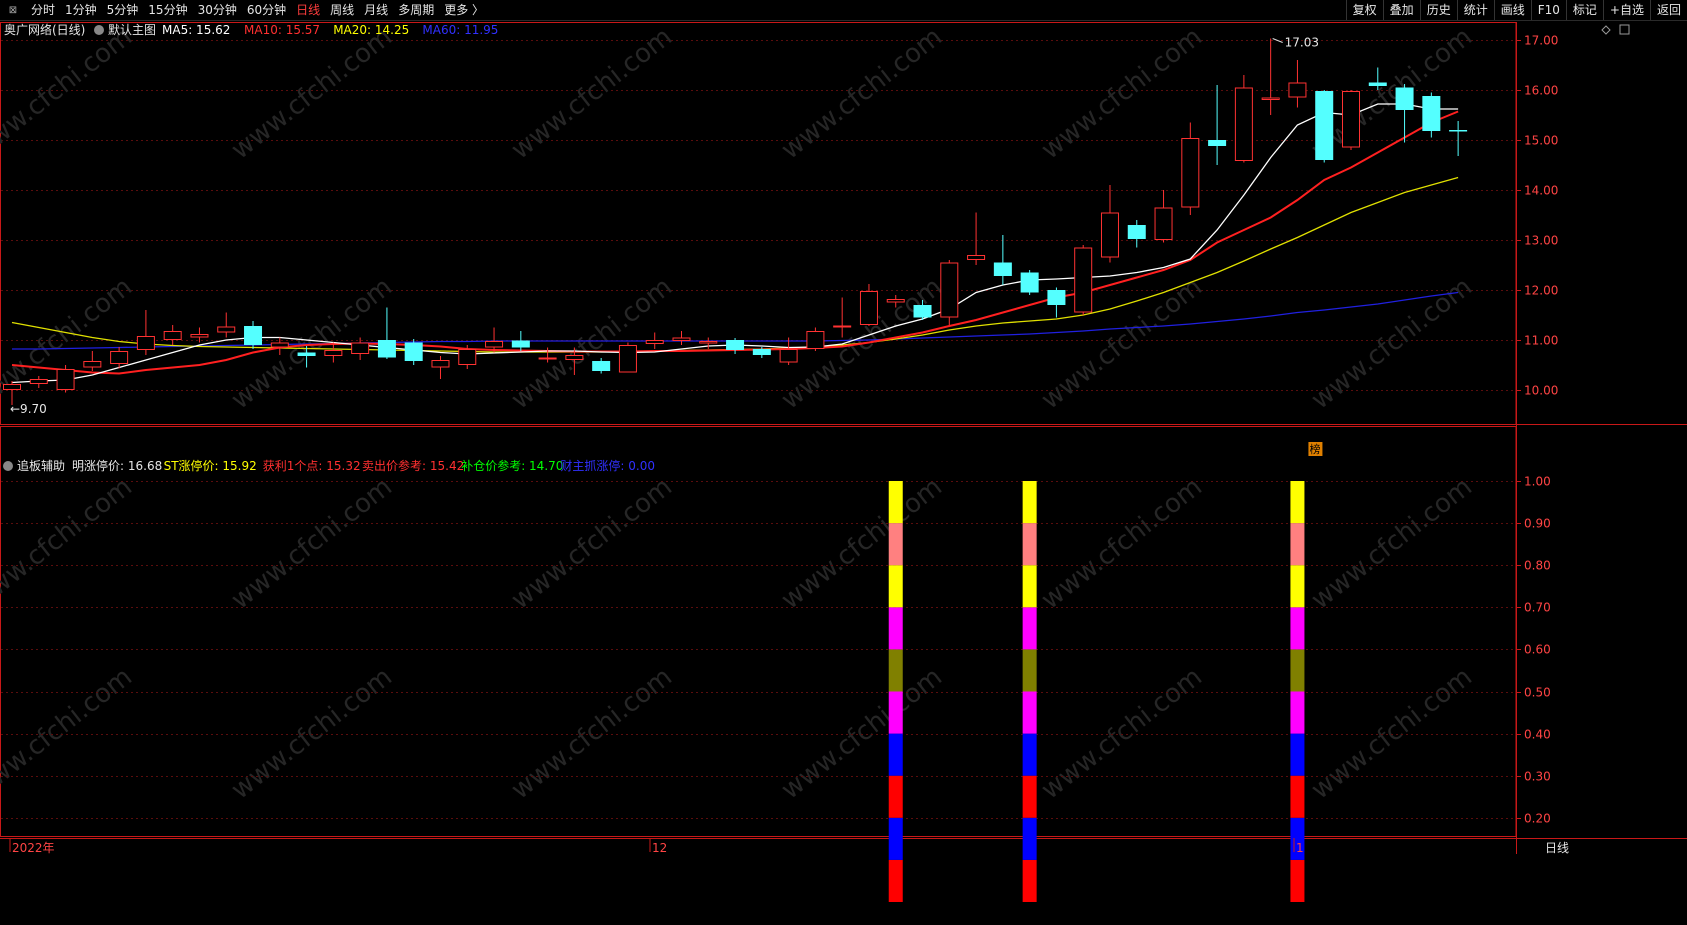  I want to click on period-label: 日线, so click(1557, 848).